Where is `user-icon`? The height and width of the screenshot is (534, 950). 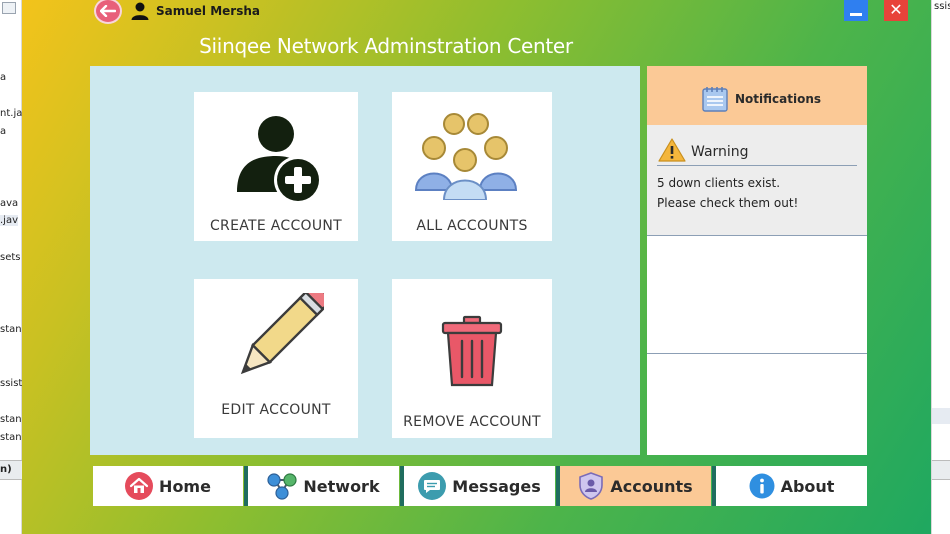 user-icon is located at coordinates (140, 11).